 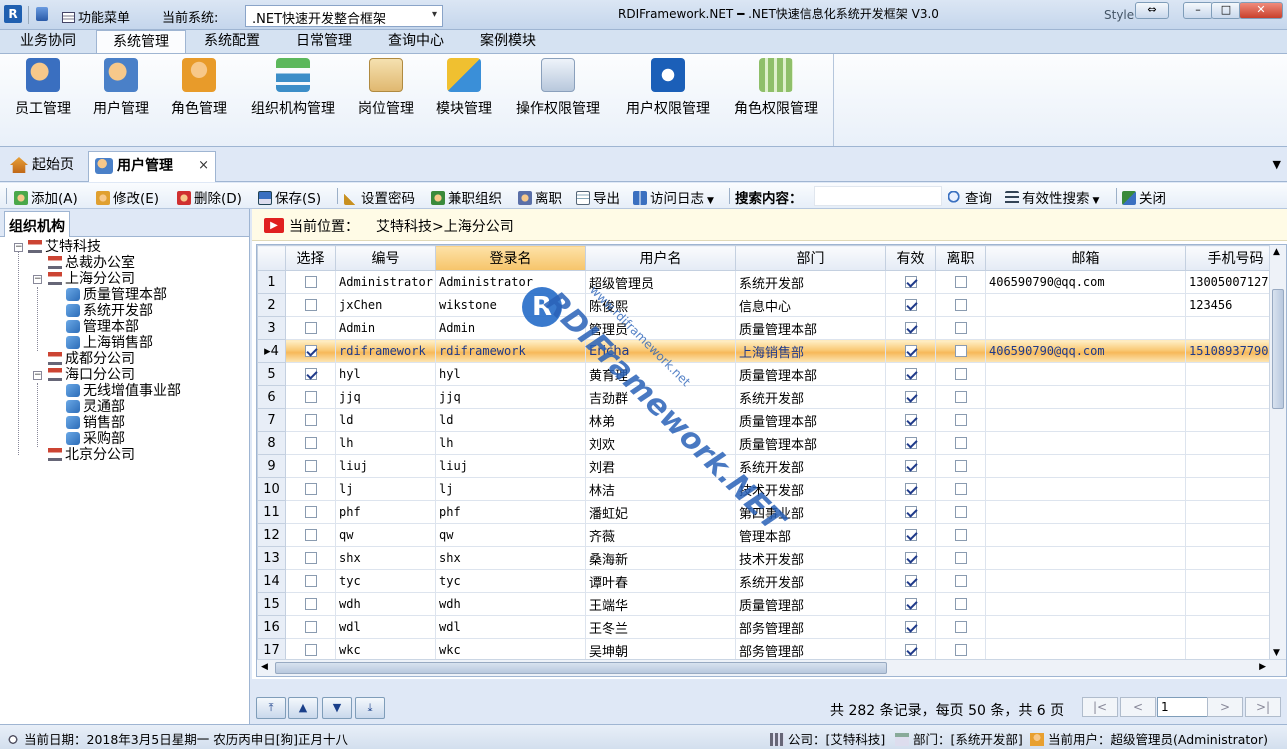 What do you see at coordinates (91, 263) in the screenshot?
I see `tree-node: 总裁办公室` at bounding box center [91, 263].